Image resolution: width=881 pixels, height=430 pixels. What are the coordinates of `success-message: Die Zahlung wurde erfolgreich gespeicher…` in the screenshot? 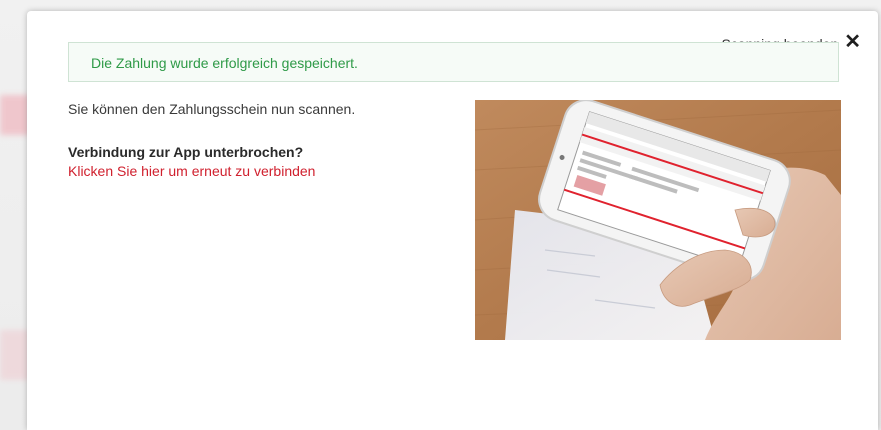 It's located at (224, 63).